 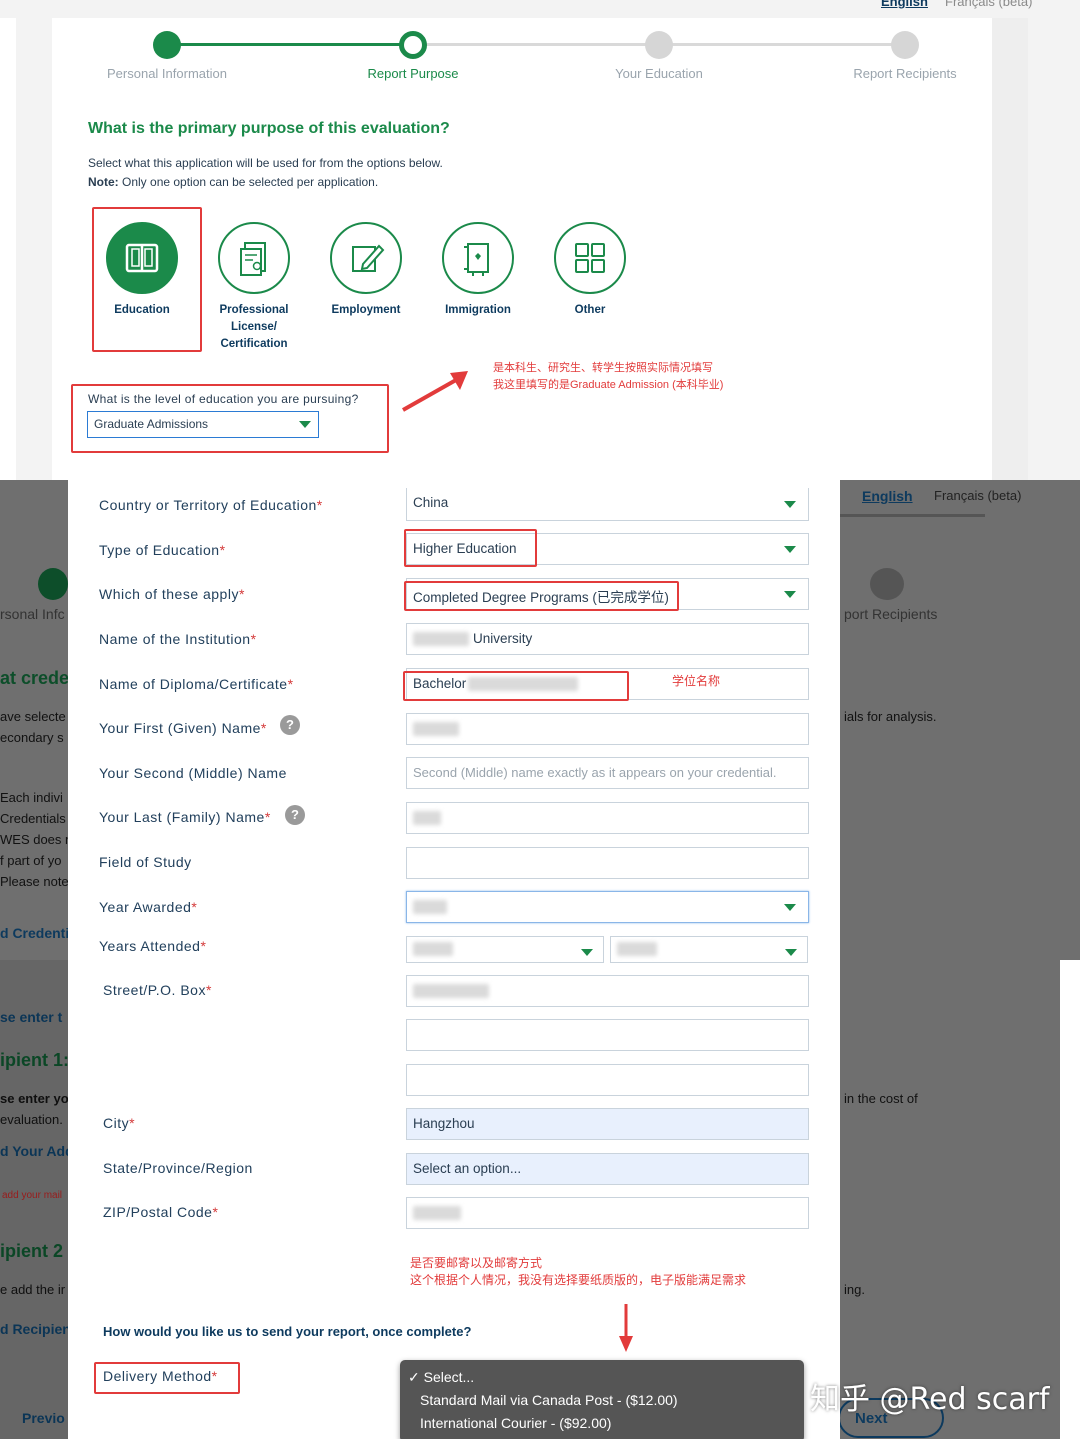 I want to click on institution-input: University, so click(x=607, y=639).